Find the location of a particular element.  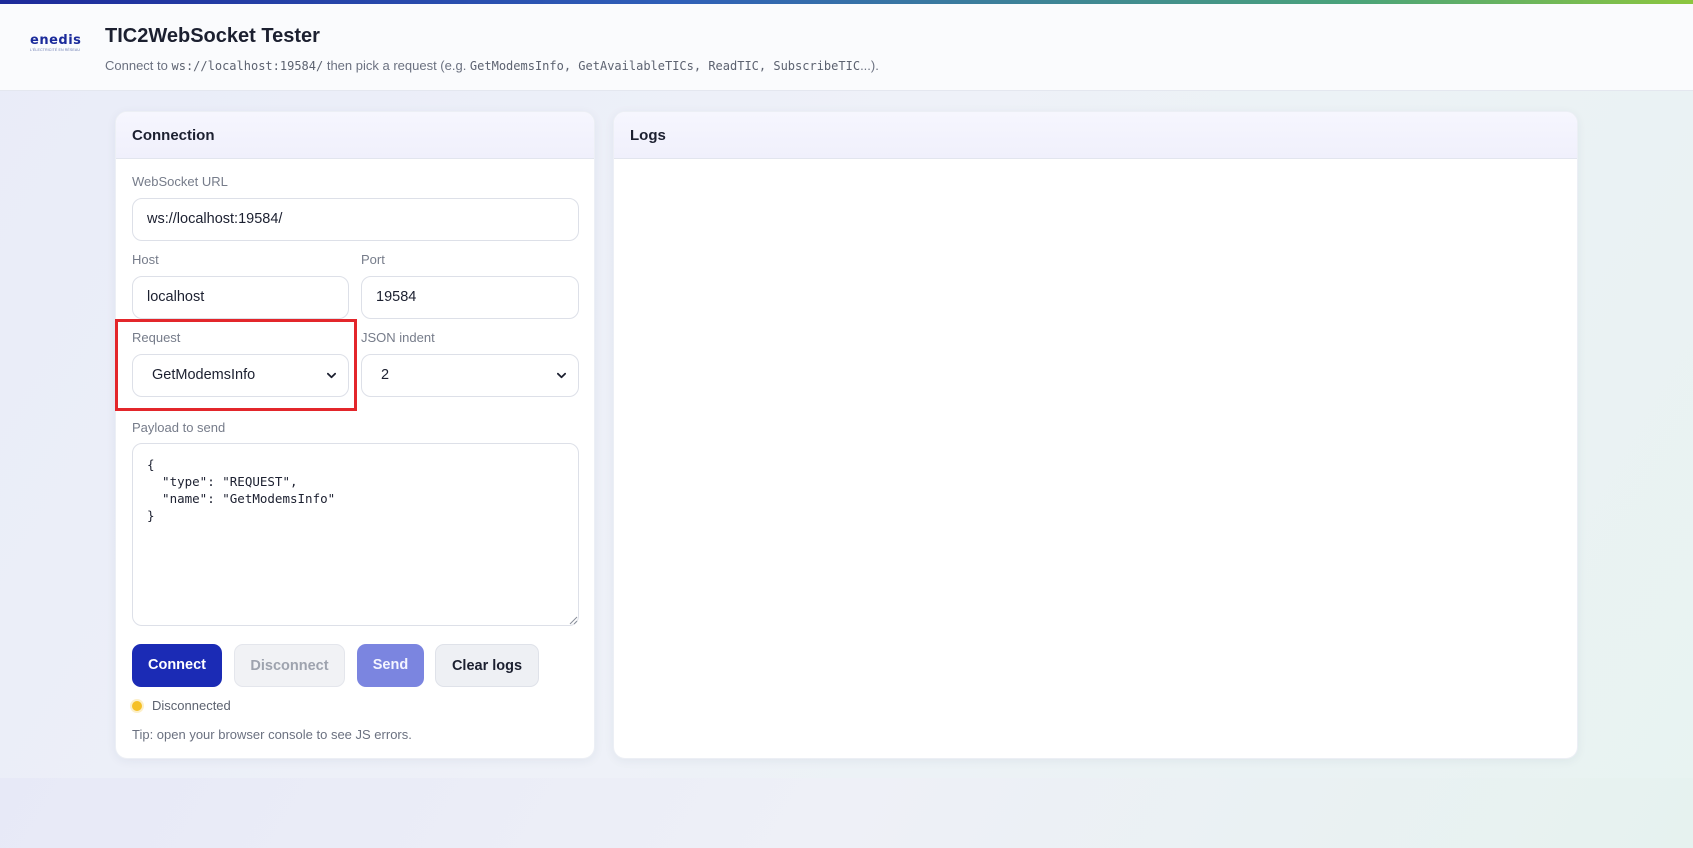

request-select: GetModemsInfo is located at coordinates (240, 375).